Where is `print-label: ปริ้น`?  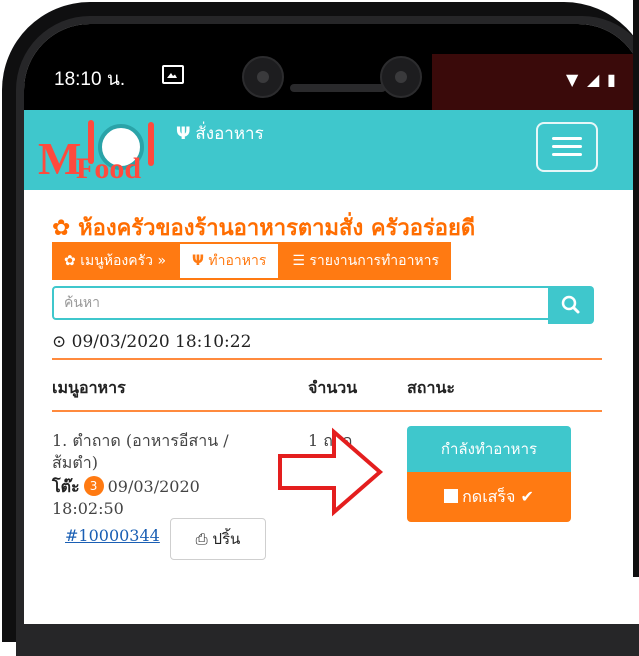
print-label: ปริ้น is located at coordinates (226, 539).